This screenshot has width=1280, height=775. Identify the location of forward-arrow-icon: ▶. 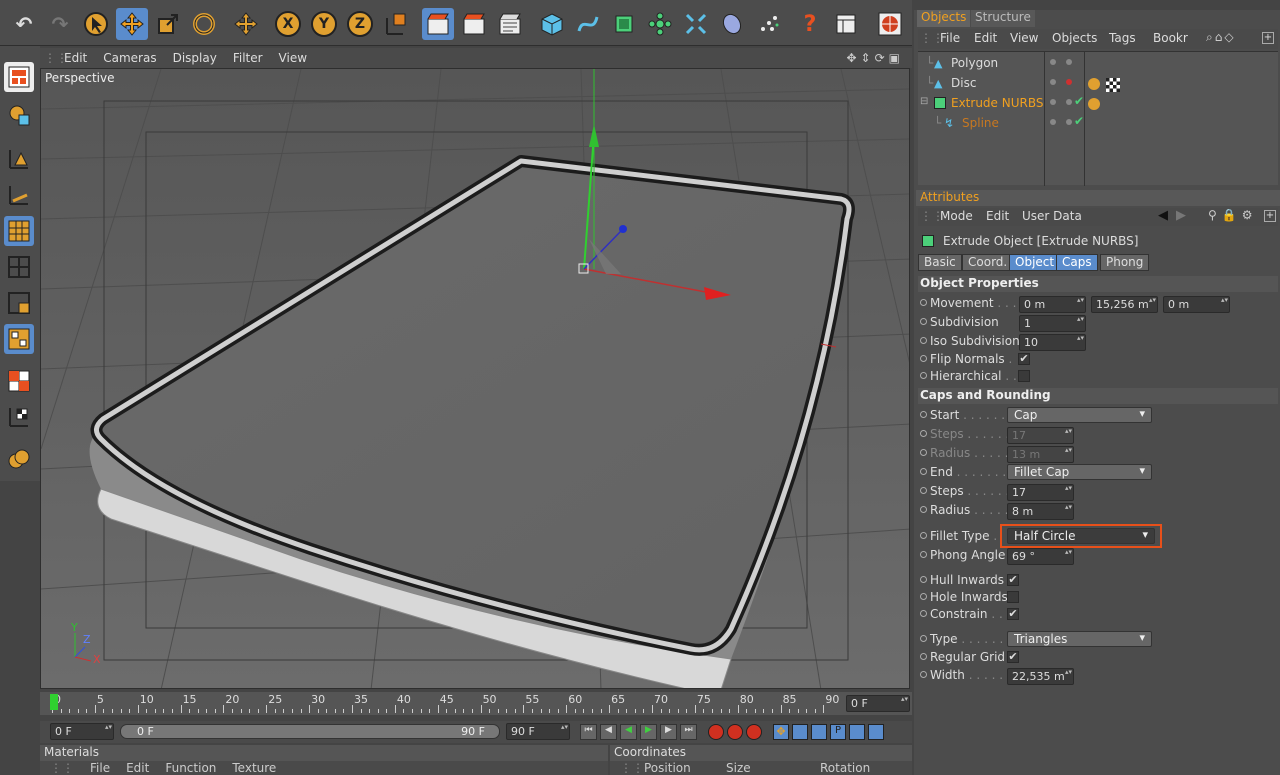
(1181, 215).